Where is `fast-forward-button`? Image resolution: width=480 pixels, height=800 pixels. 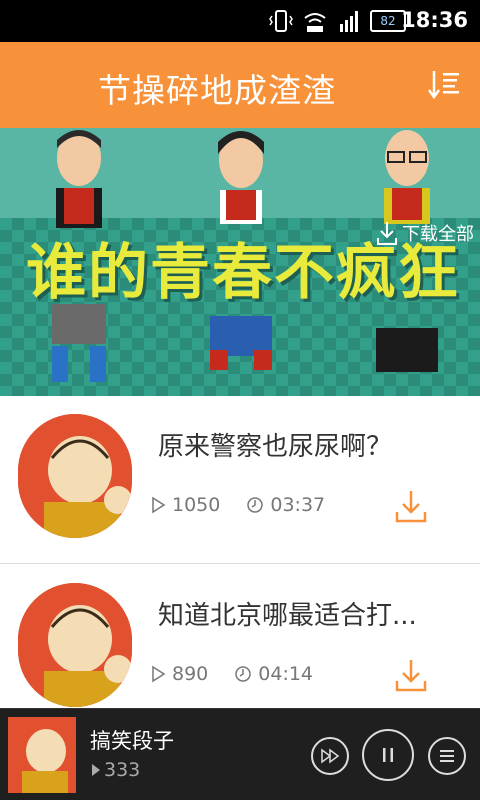 fast-forward-button is located at coordinates (330, 756).